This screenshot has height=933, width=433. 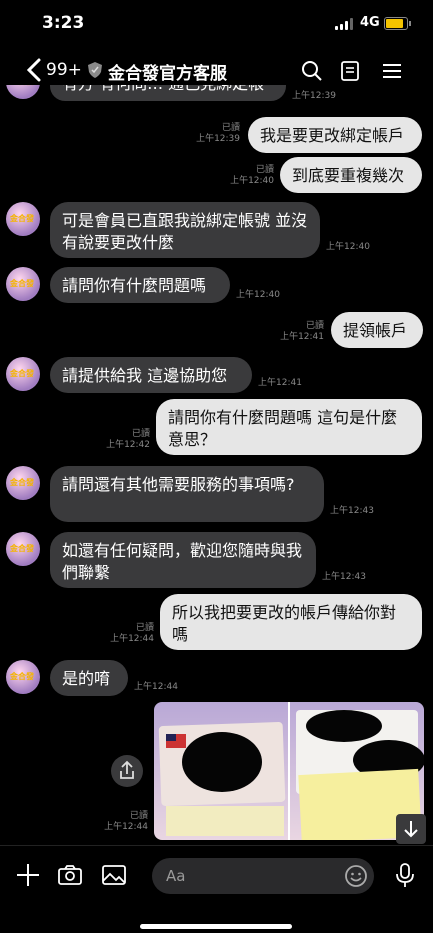 I want to click on read-receipt: 已讀 上午12:42, so click(x=128, y=439).